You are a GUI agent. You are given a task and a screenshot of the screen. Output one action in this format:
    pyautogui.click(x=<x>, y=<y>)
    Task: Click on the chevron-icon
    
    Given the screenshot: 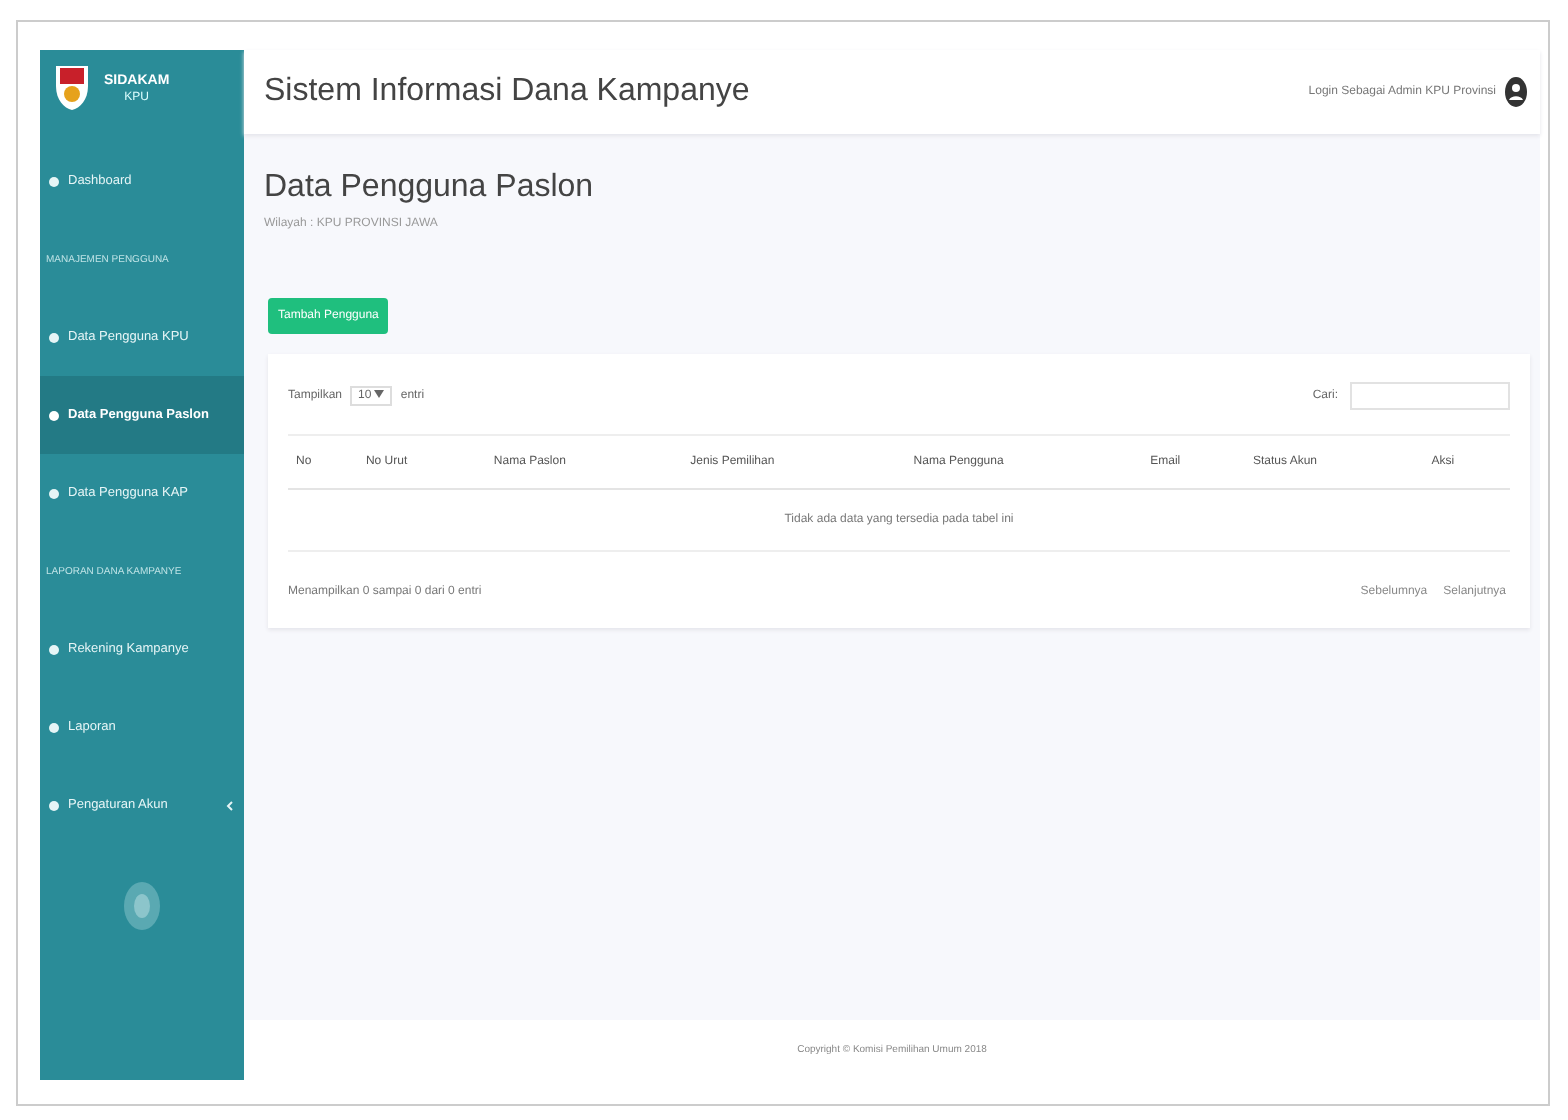 What is the action you would take?
    pyautogui.click(x=230, y=805)
    